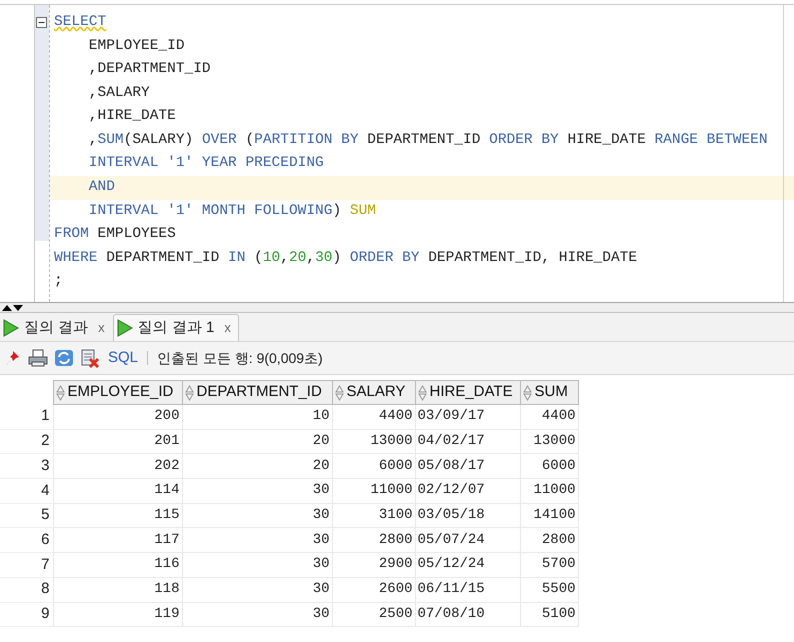 Image resolution: width=794 pixels, height=642 pixels. Describe the element at coordinates (117, 540) in the screenshot. I see `table-cell: 117` at that location.